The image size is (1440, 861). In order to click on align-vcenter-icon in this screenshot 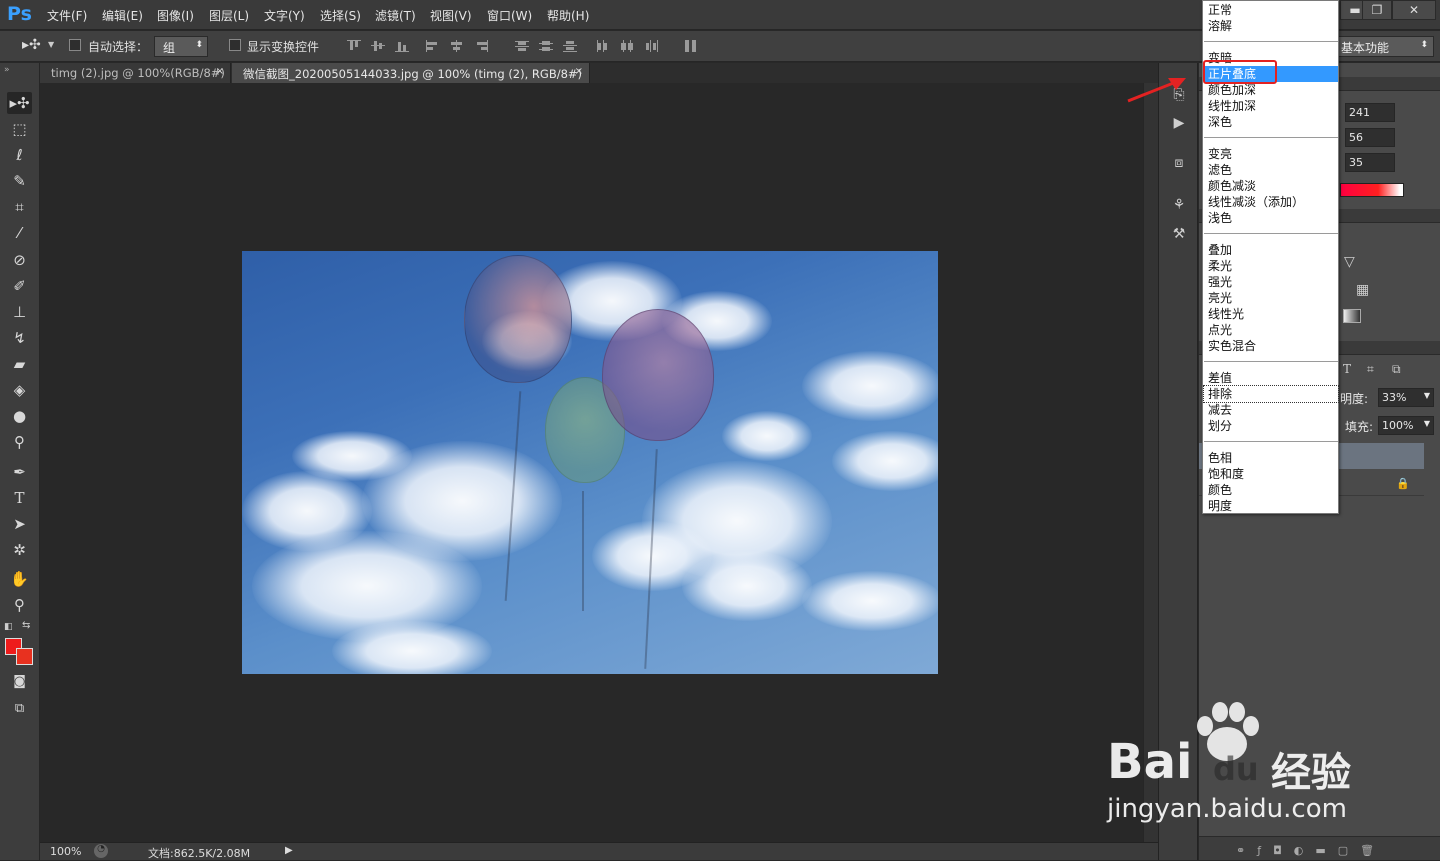, I will do `click(378, 46)`.